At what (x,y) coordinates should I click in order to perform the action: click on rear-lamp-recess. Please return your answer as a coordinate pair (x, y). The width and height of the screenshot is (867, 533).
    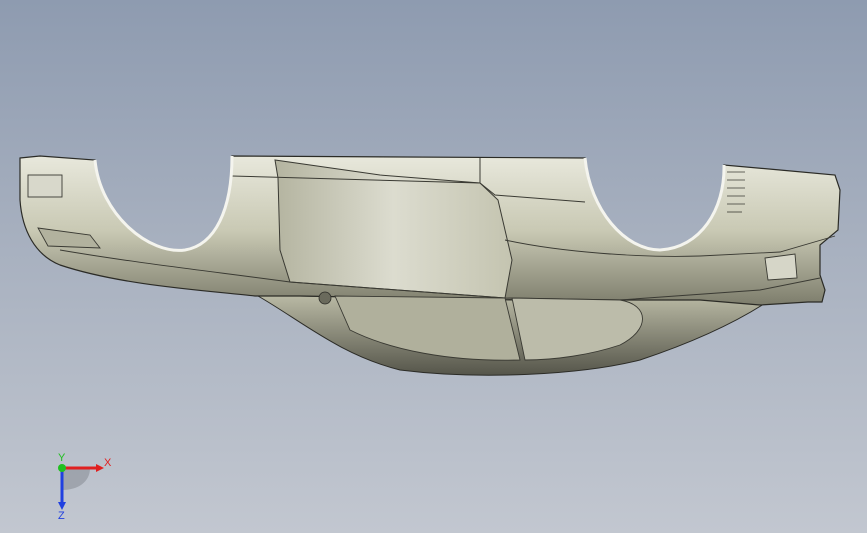
    Looking at the image, I should click on (781, 267).